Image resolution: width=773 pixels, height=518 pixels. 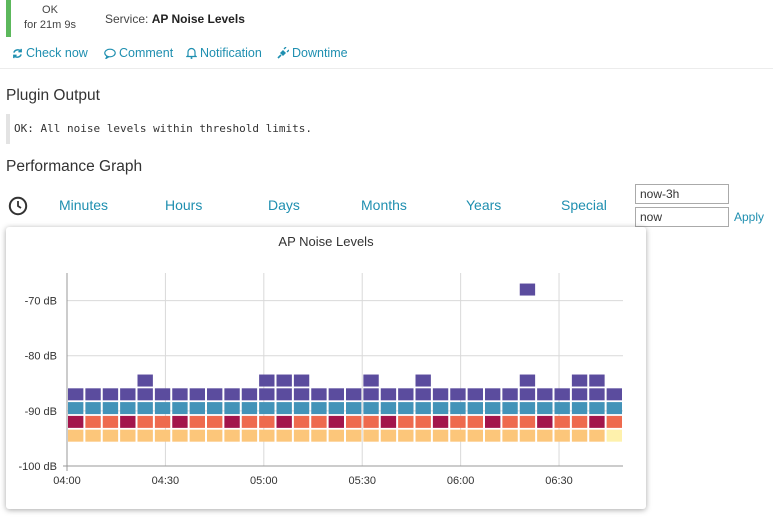 I want to click on check-now-link: Check now, so click(x=50, y=53).